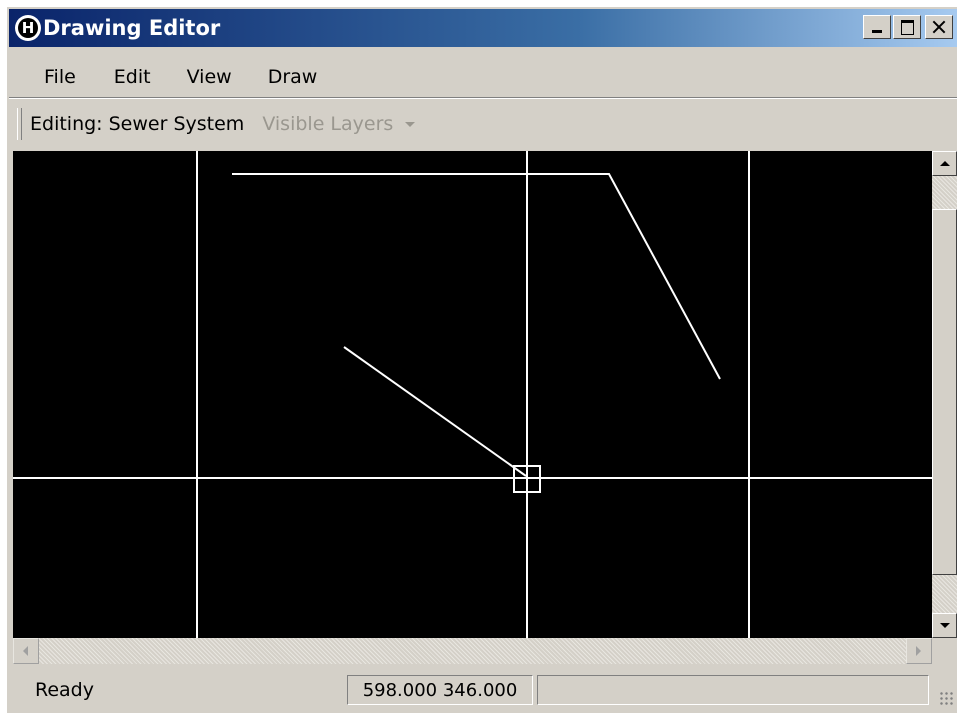 The height and width of the screenshot is (713, 957). Describe the element at coordinates (733, 690) in the screenshot. I see `status-panel` at that location.